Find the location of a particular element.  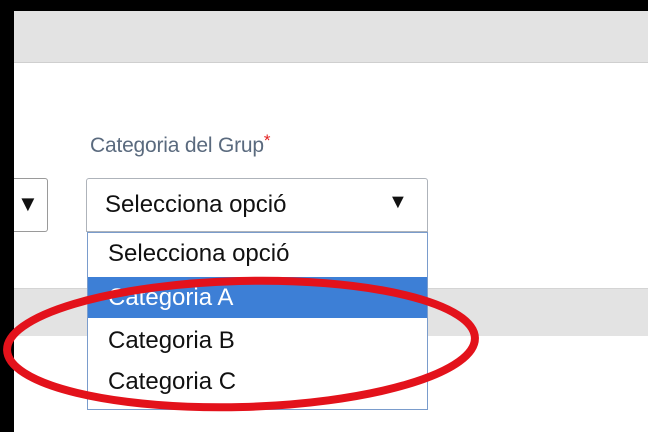

option-categoria-a: Categoria A is located at coordinates (257, 297).